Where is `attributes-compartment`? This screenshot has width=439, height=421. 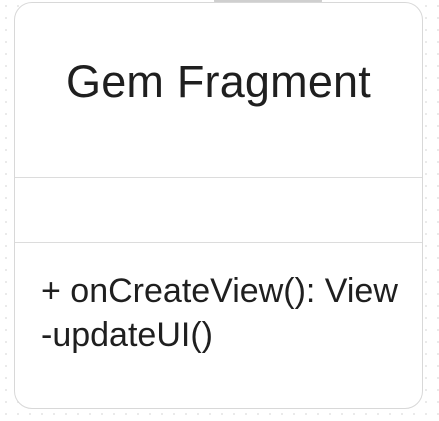
attributes-compartment is located at coordinates (218, 210).